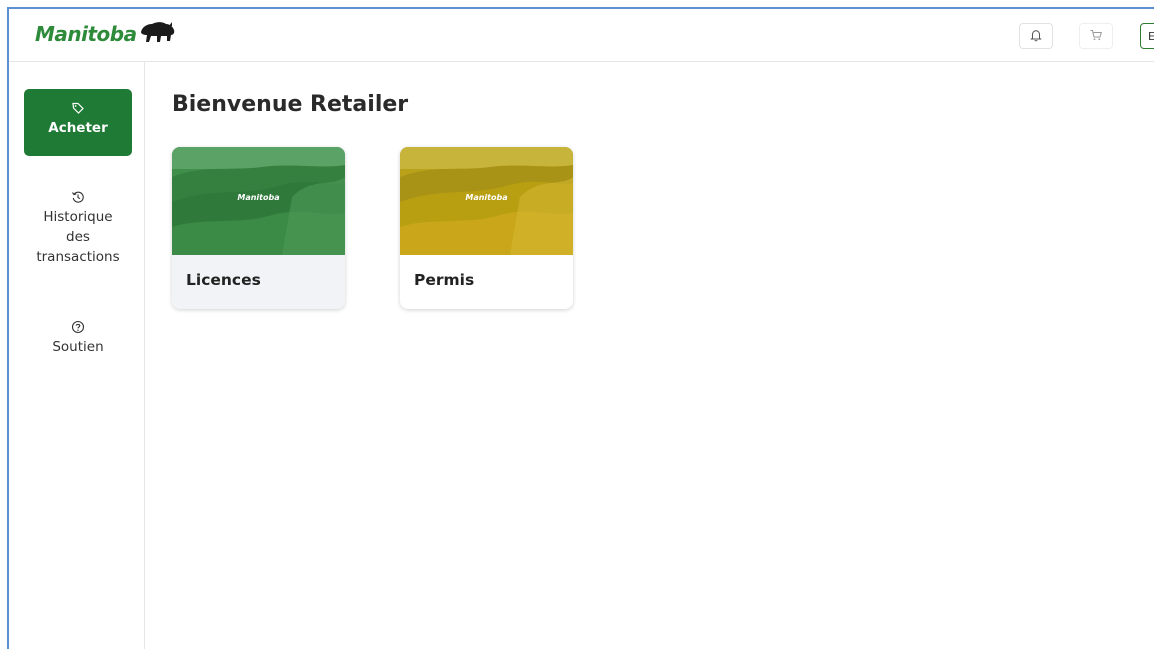  What do you see at coordinates (78, 217) in the screenshot?
I see `sidebar-item-label-line1: Historique` at bounding box center [78, 217].